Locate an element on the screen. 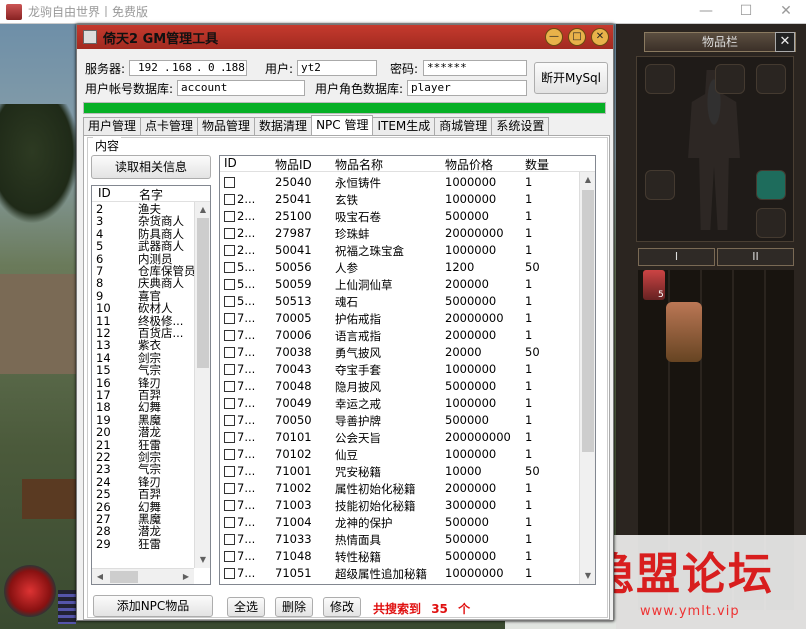 The height and width of the screenshot is (629, 806). npc-list-item: 5 武器商人 is located at coordinates (142, 246).